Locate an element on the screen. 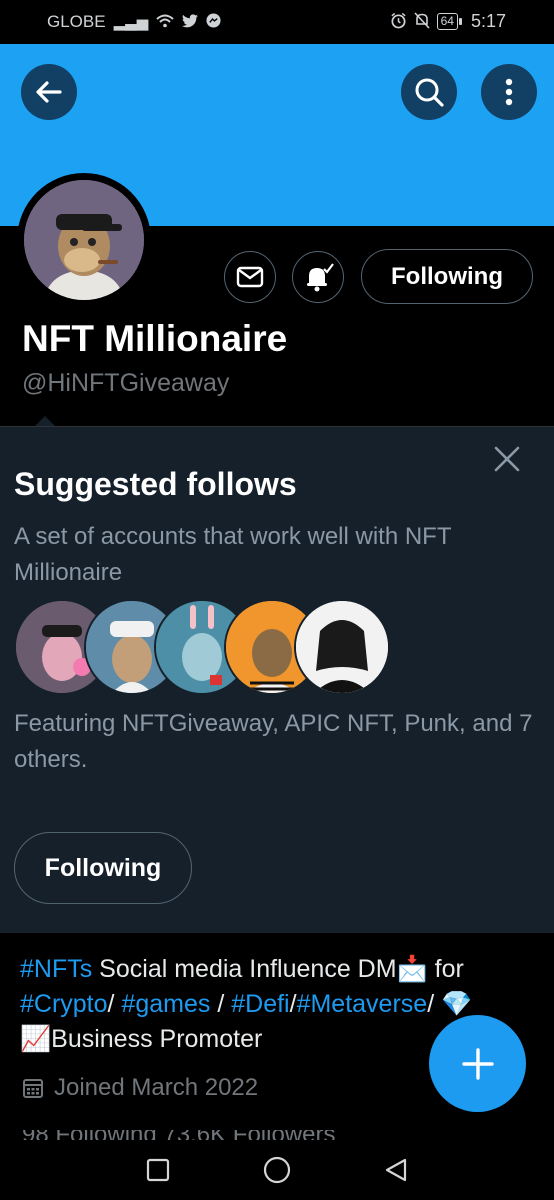 This screenshot has height=1200, width=554. avatar-image is located at coordinates (84, 240).